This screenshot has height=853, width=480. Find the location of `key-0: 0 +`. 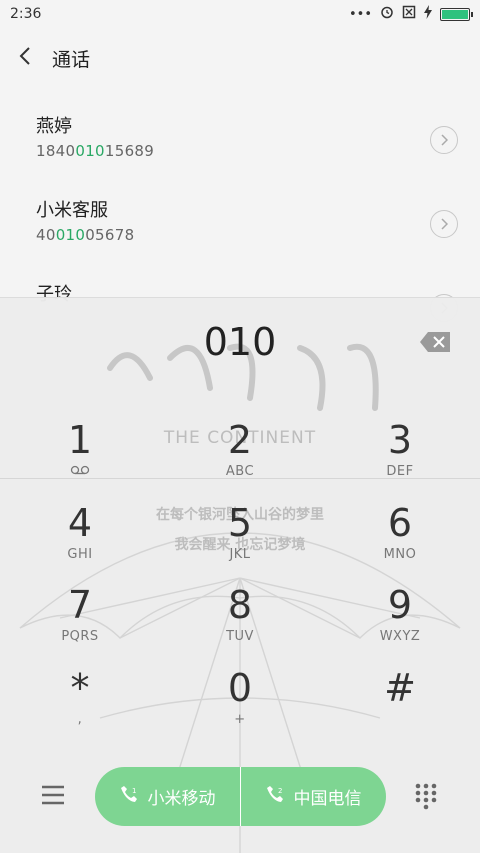

key-0: 0 + is located at coordinates (240, 706).